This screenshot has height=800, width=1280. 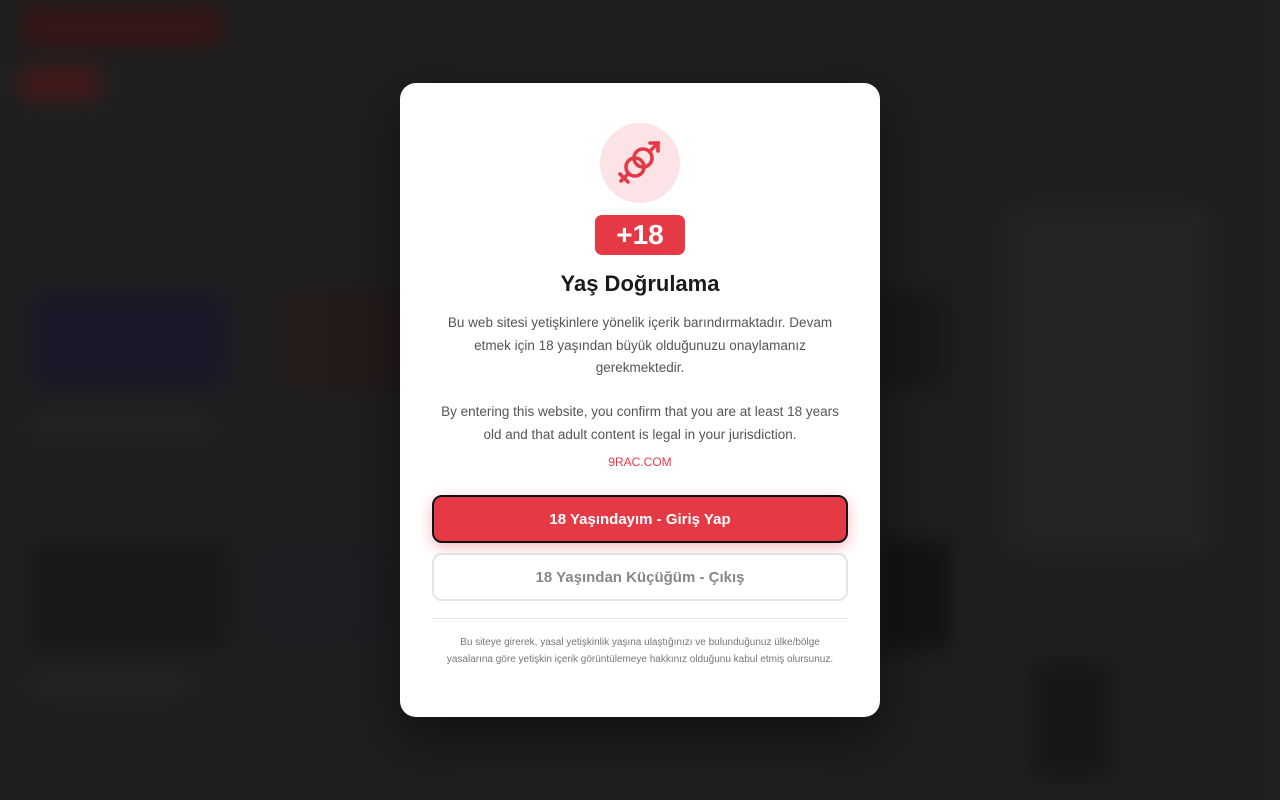 What do you see at coordinates (640, 462) in the screenshot?
I see `site-domain: 9RAC.COM` at bounding box center [640, 462].